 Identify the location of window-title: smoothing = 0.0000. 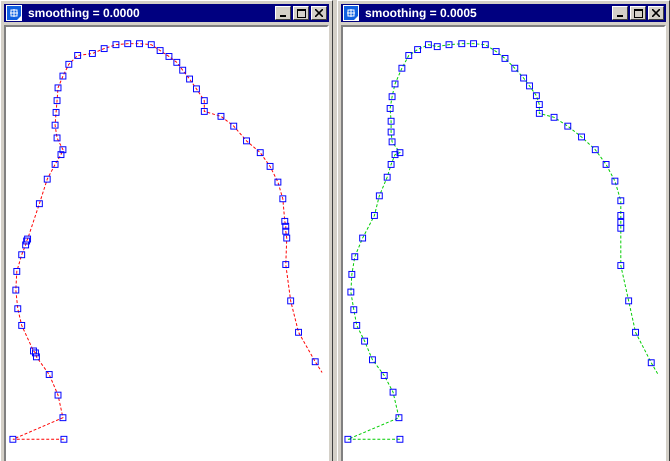
(84, 13).